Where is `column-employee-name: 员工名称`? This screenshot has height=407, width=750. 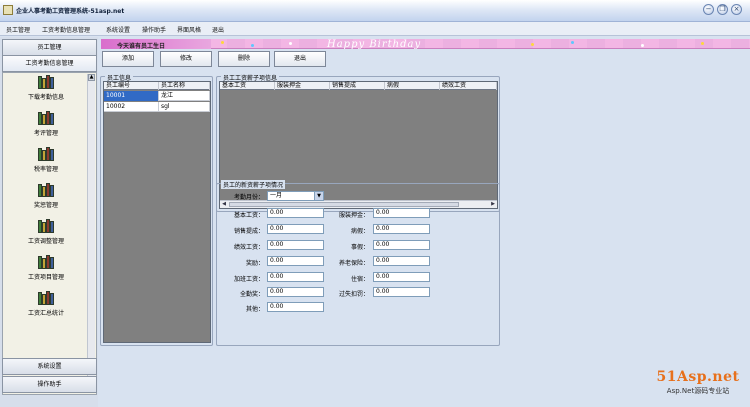 column-employee-name: 员工名称 is located at coordinates (184, 86).